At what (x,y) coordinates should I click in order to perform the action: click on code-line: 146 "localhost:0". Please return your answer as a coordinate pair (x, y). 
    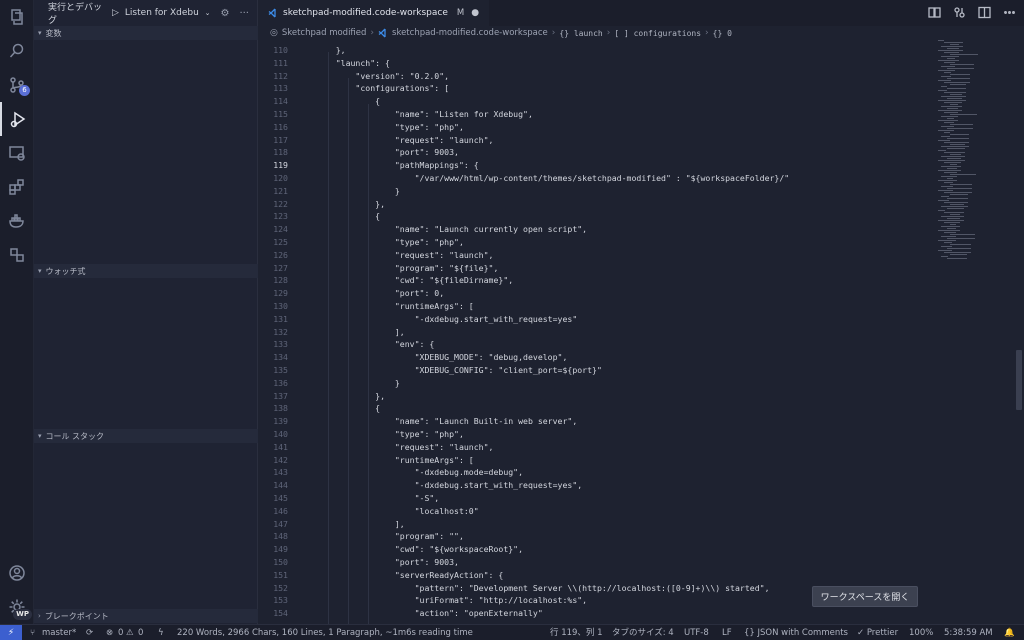
    Looking at the image, I should click on (598, 511).